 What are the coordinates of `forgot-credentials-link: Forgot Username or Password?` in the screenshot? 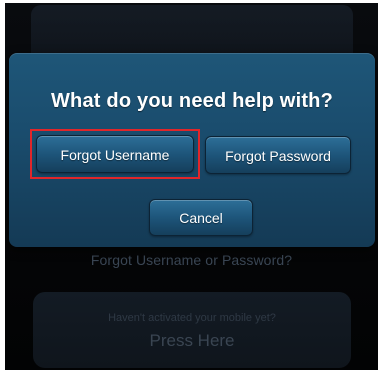 It's located at (191, 260).